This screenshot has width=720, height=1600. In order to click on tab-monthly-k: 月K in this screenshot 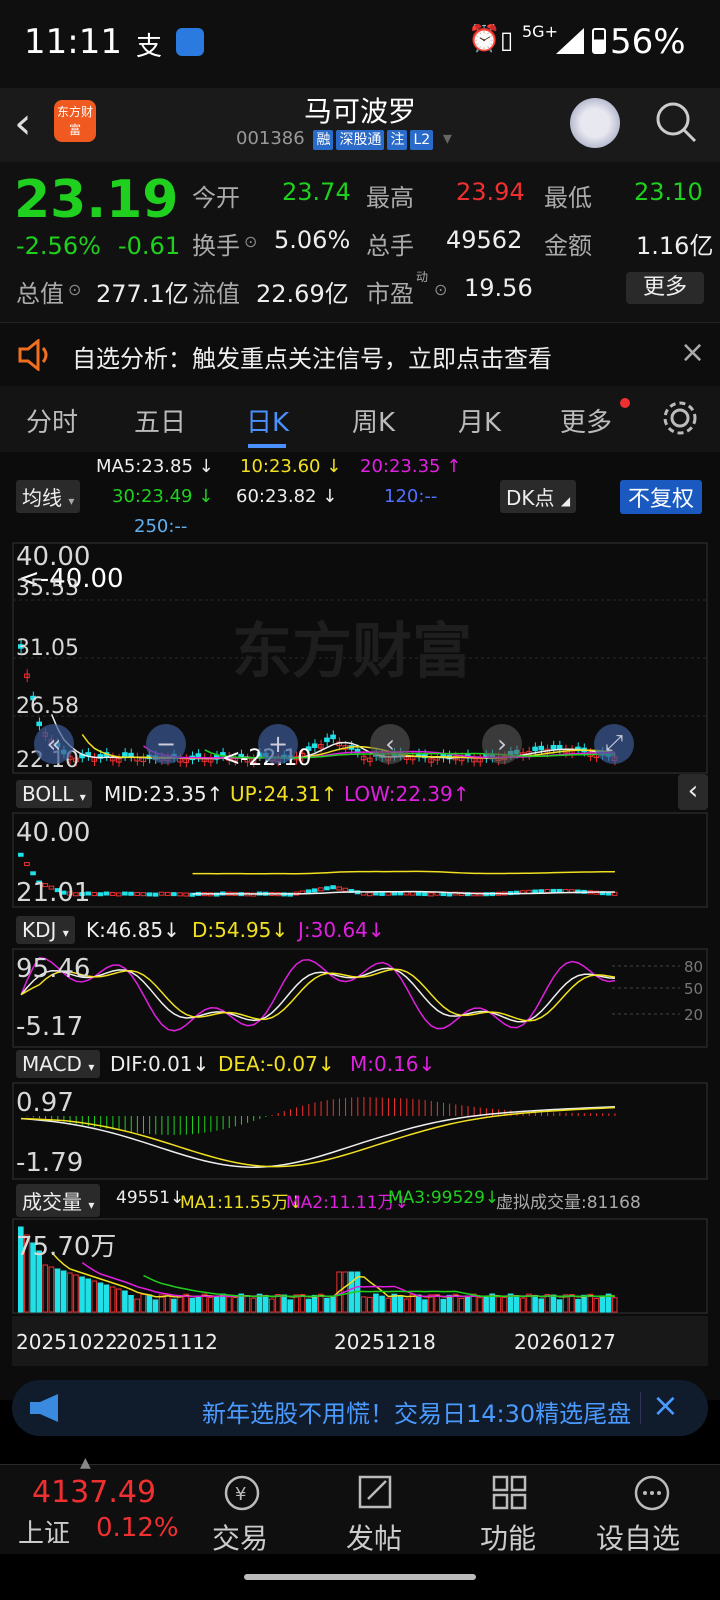, I will do `click(479, 420)`.